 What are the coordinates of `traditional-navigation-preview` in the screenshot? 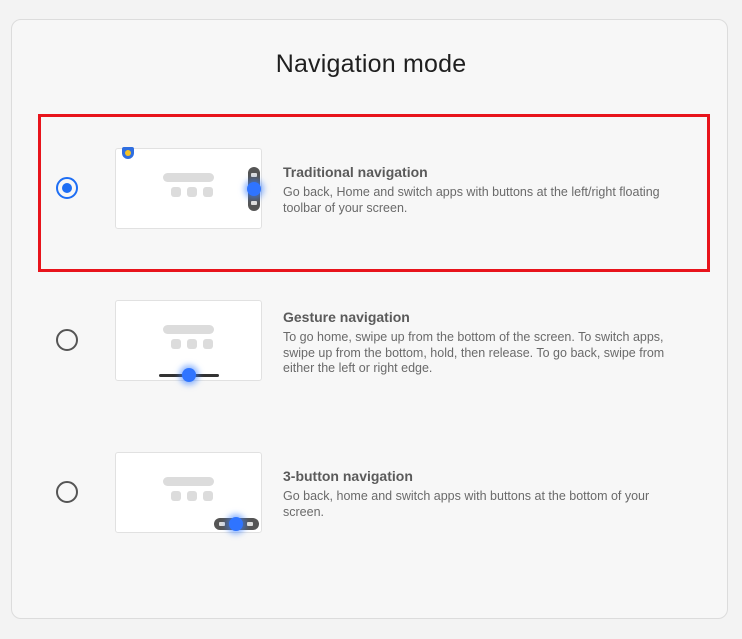 It's located at (188, 188).